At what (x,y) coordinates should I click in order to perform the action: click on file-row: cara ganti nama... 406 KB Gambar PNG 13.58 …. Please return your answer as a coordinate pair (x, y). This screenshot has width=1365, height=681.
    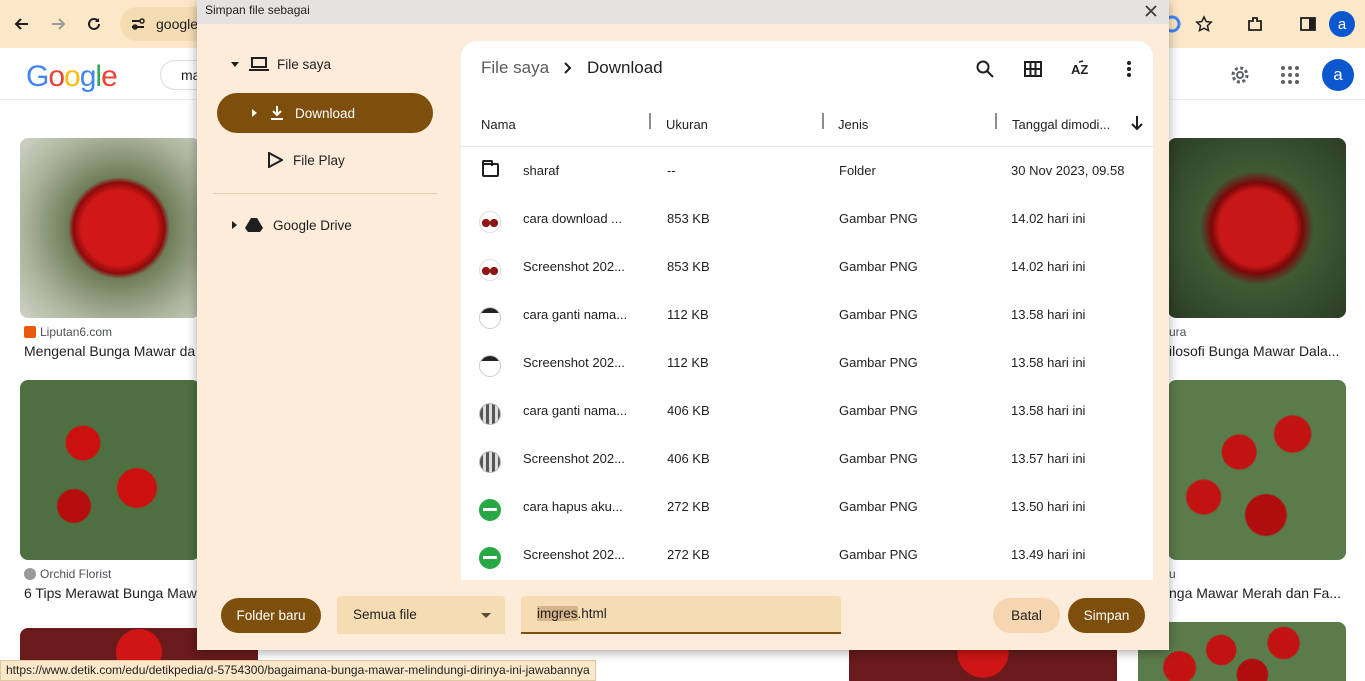
    Looking at the image, I should click on (807, 411).